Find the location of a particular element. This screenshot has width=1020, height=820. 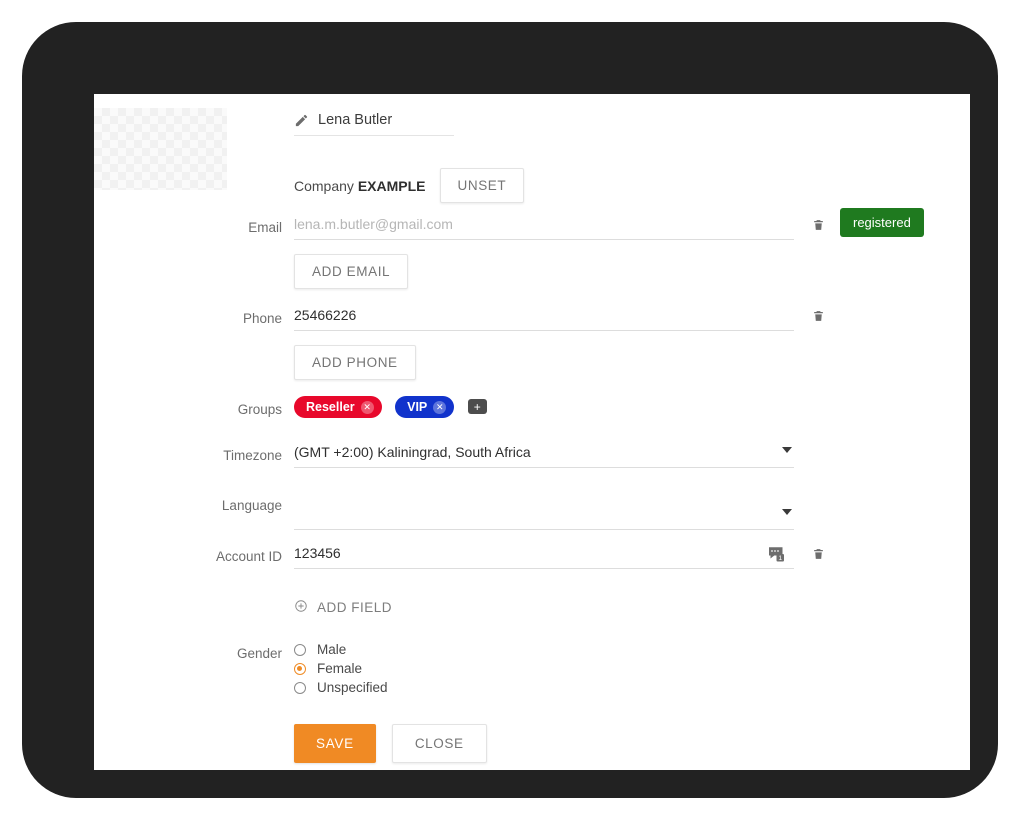

gender-option-unspecified: Unspecified is located at coordinates (341, 687).